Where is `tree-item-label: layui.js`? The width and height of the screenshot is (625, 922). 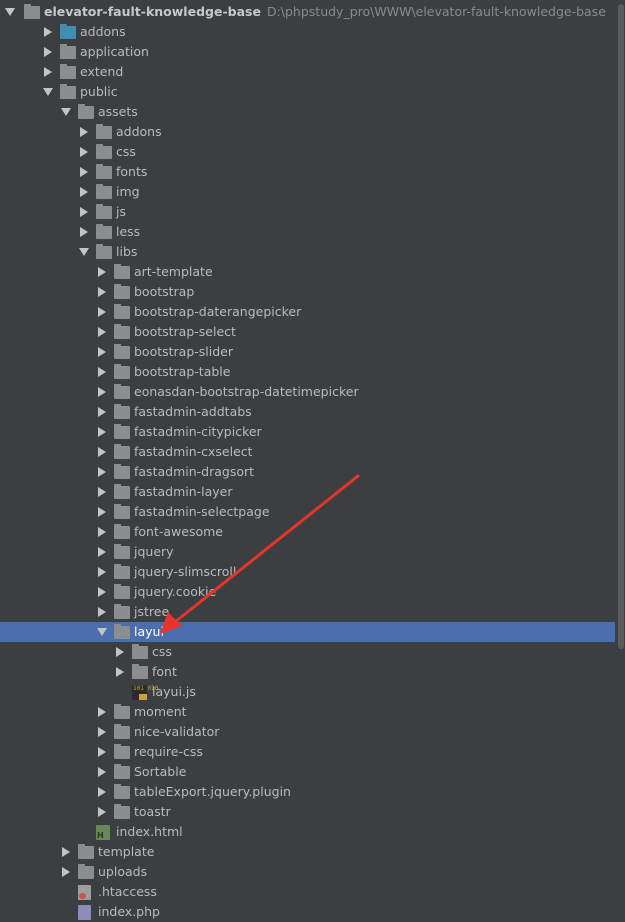
tree-item-label: layui.js is located at coordinates (174, 691).